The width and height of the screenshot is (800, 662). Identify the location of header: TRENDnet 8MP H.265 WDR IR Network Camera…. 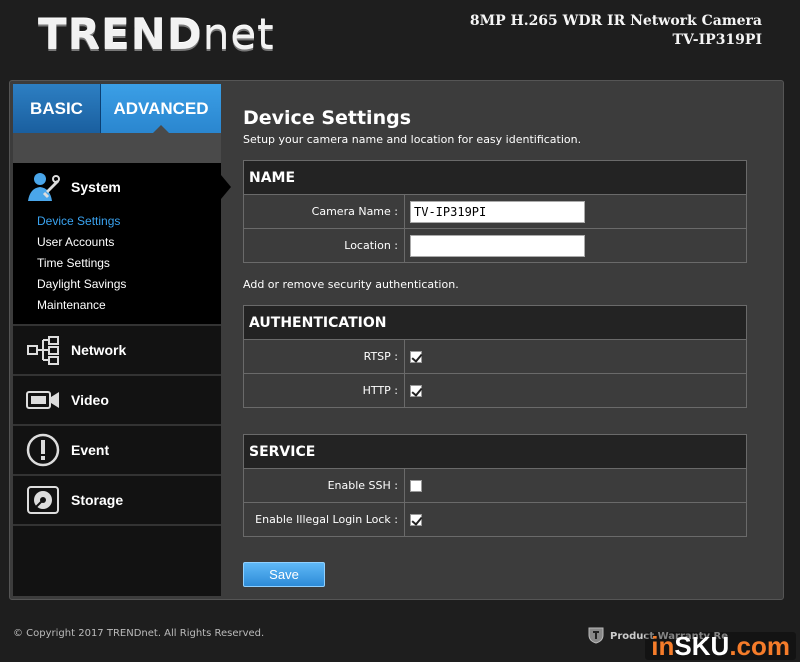
(400, 40).